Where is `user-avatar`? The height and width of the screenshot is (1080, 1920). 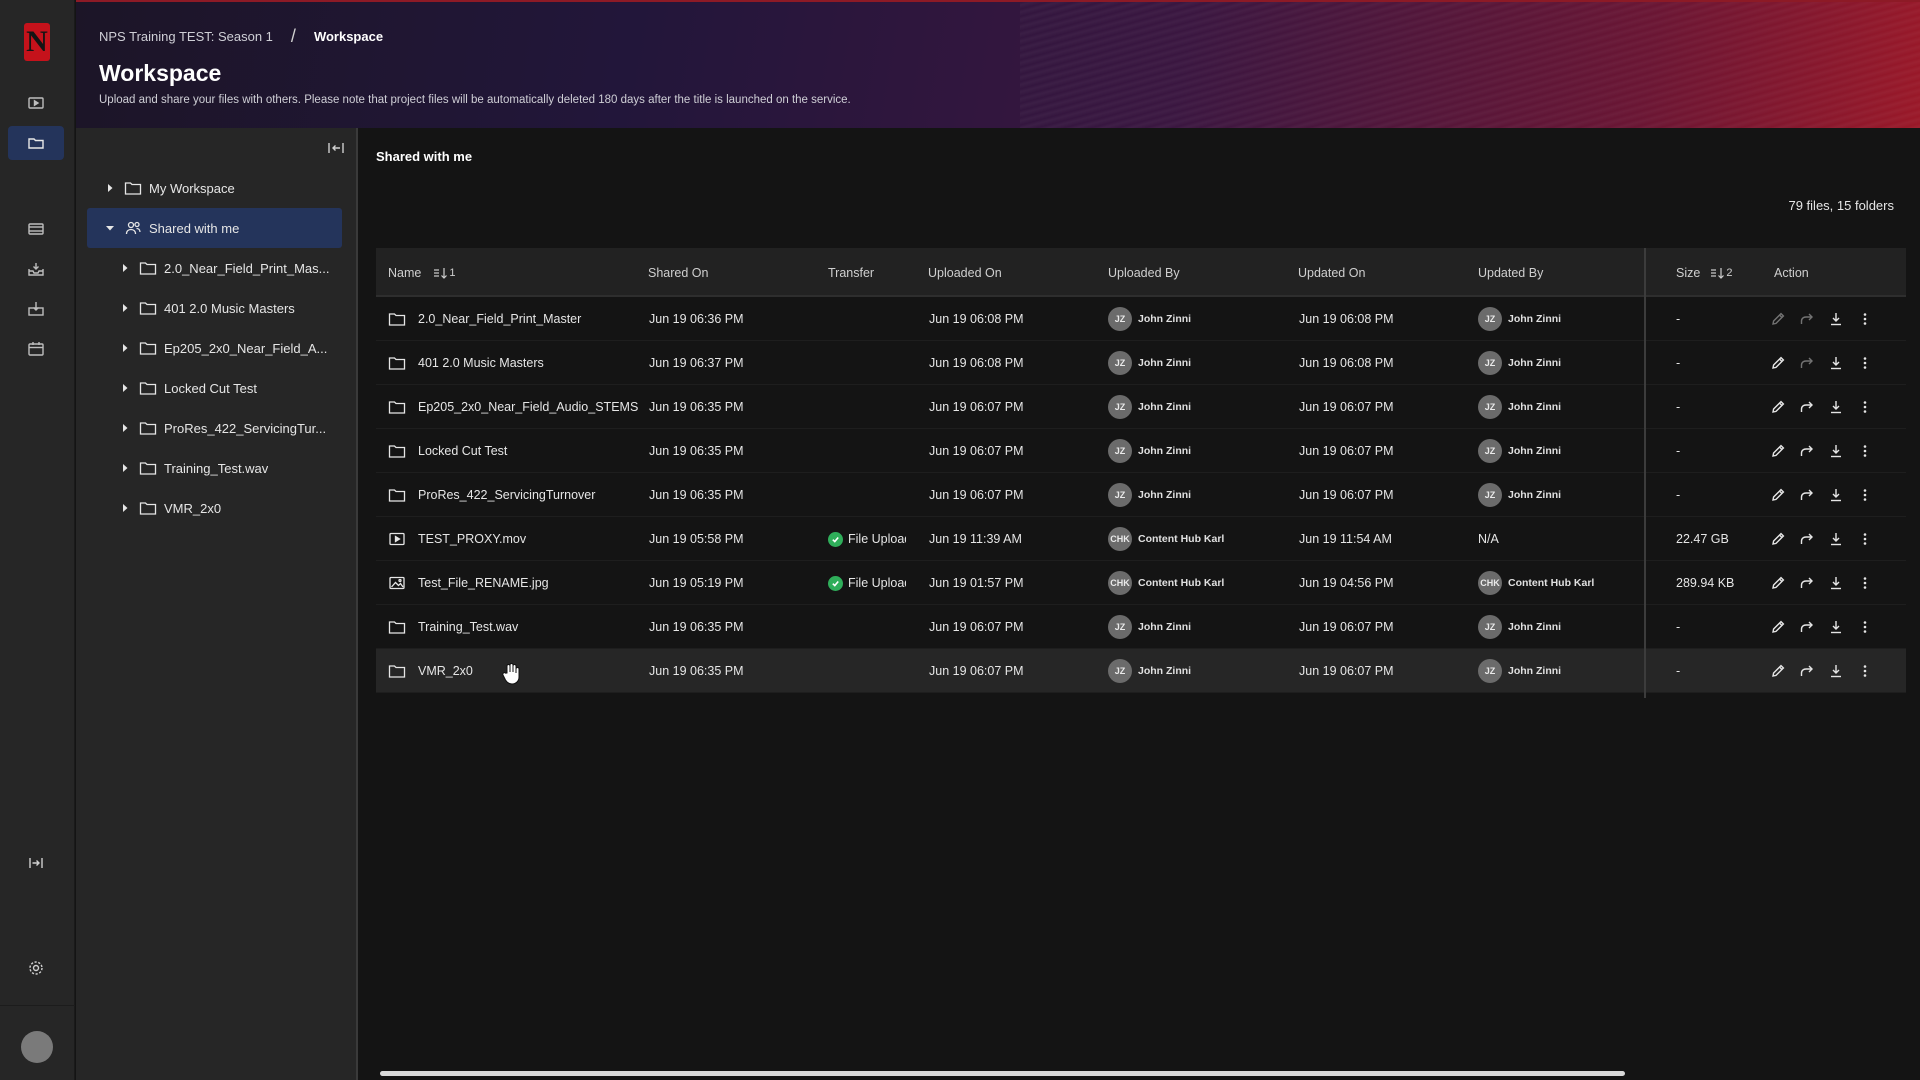
user-avatar is located at coordinates (37, 1047).